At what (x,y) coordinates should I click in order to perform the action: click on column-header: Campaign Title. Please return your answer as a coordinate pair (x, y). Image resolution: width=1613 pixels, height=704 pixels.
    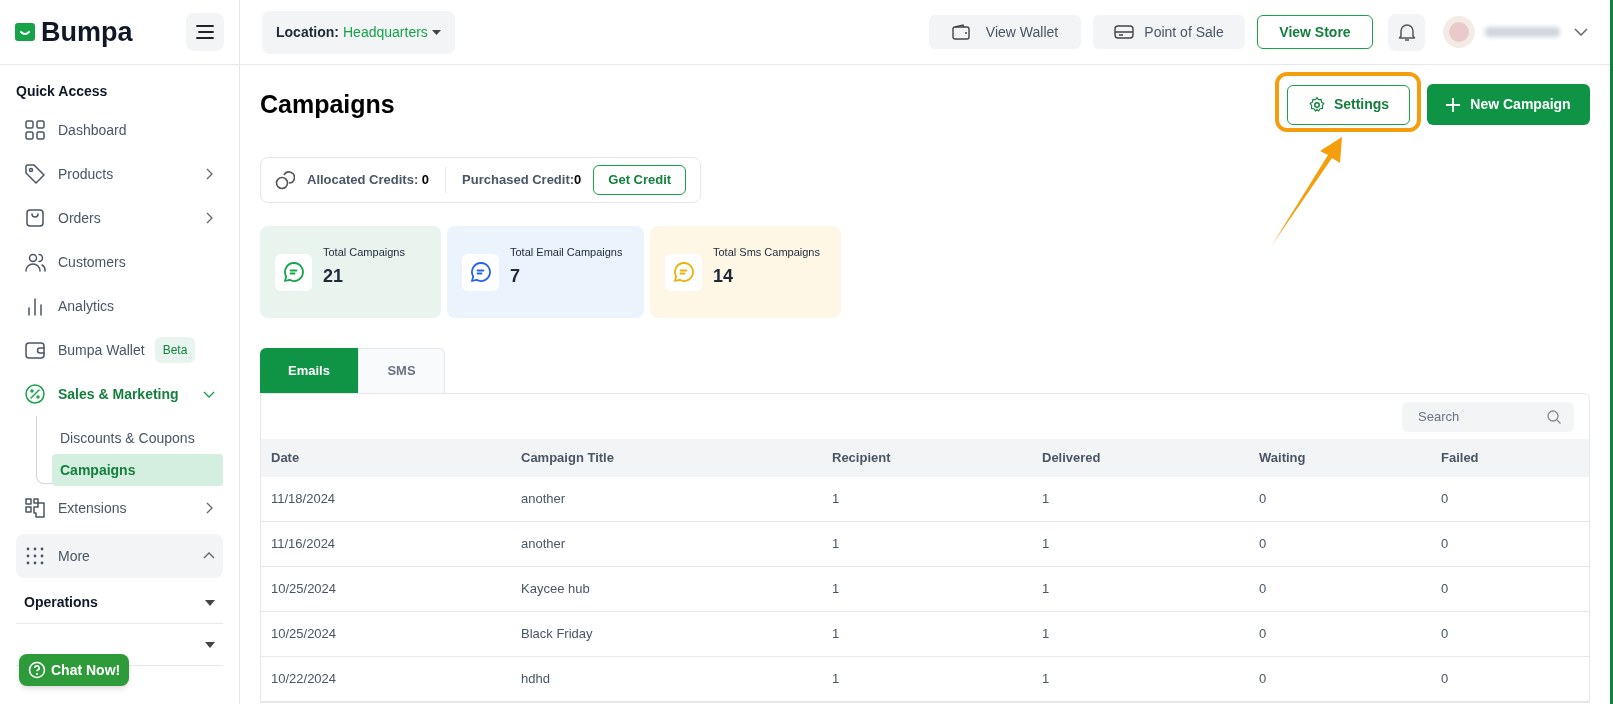
    Looking at the image, I should click on (568, 458).